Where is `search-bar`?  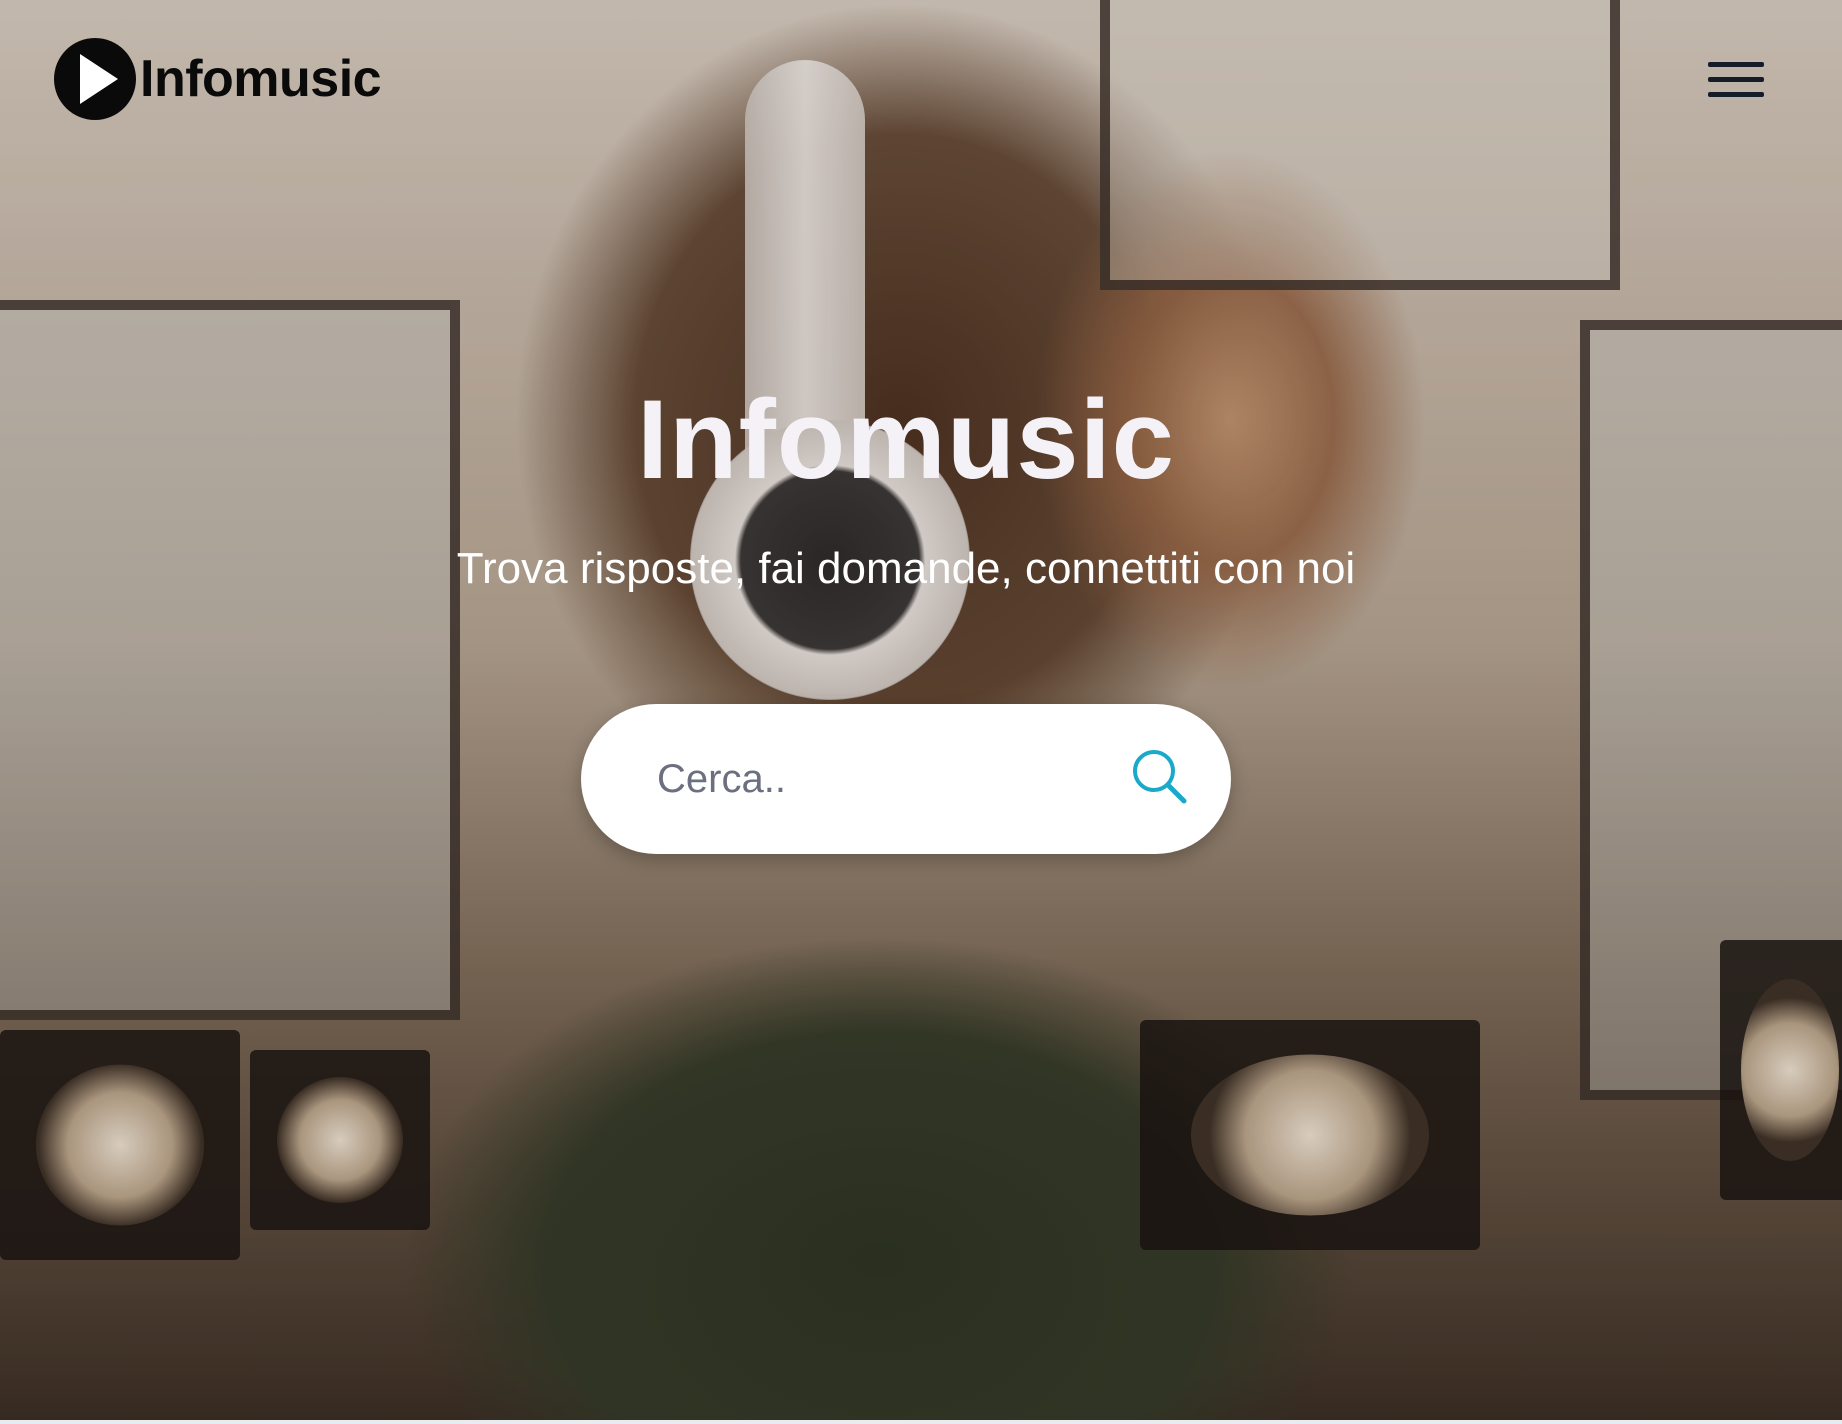 search-bar is located at coordinates (906, 779).